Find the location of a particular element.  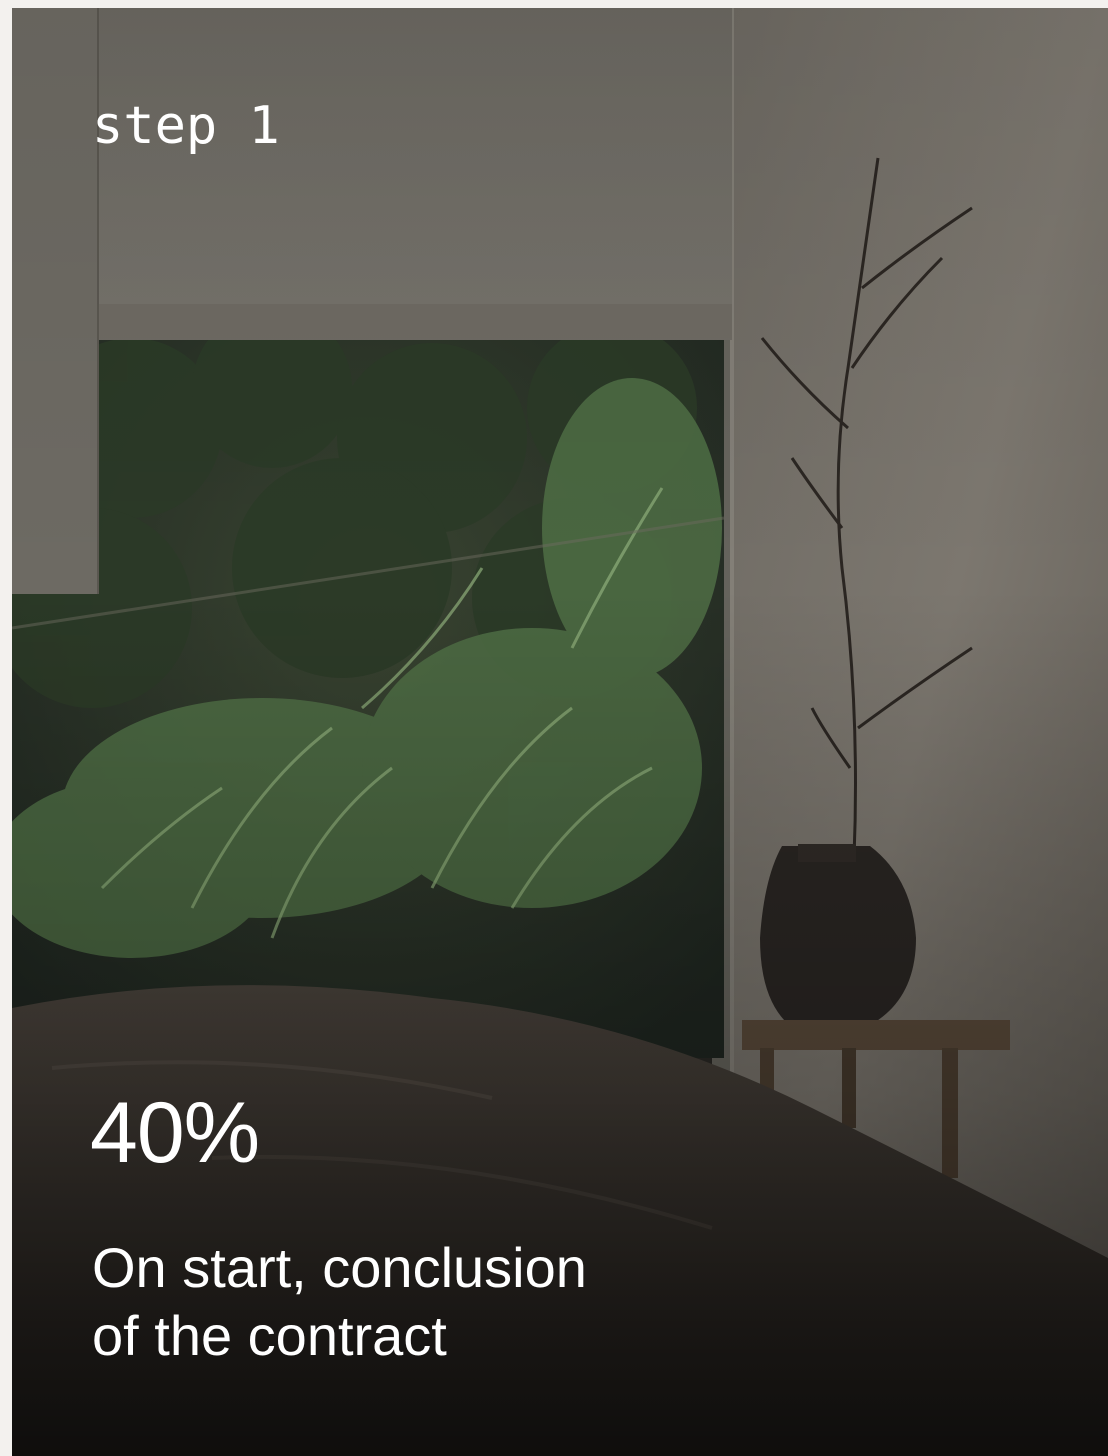

payment-description: On start, conclusion of the contract is located at coordinates (442, 1302).